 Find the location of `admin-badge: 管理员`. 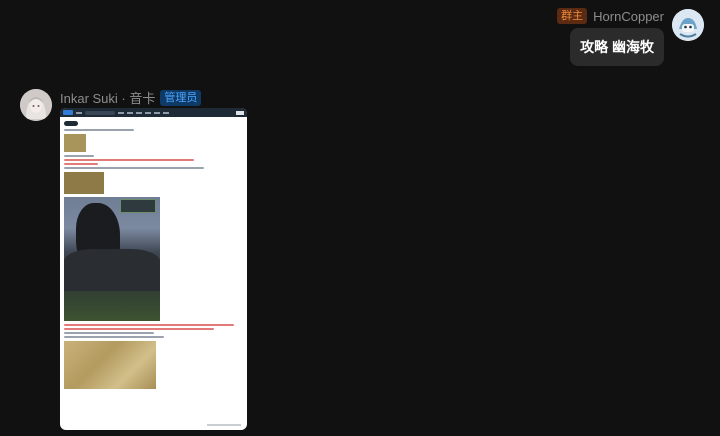

admin-badge: 管理员 is located at coordinates (181, 97).